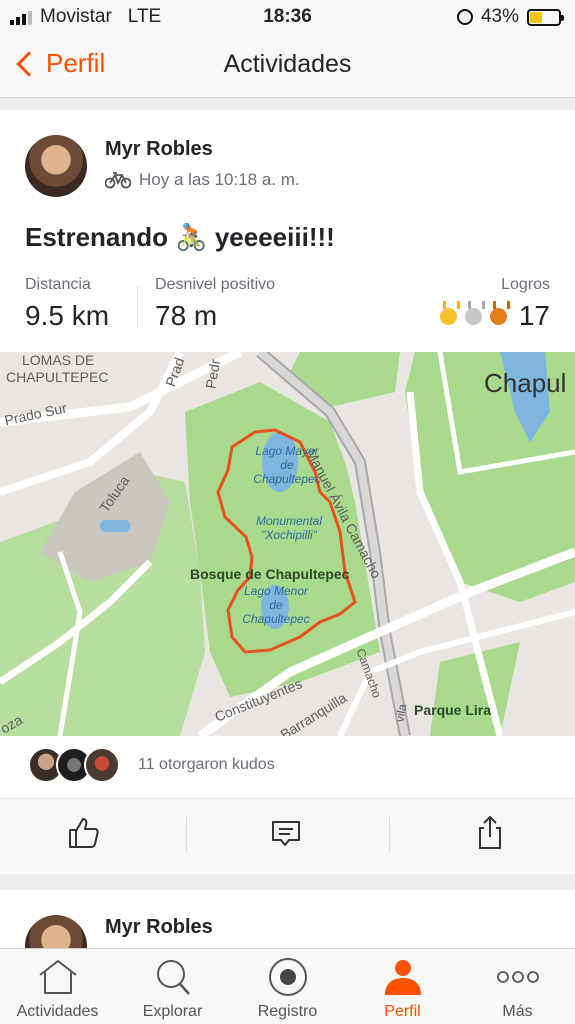 This screenshot has width=575, height=1024. I want to click on map-label-lomas: LOMAS DE, so click(58, 360).